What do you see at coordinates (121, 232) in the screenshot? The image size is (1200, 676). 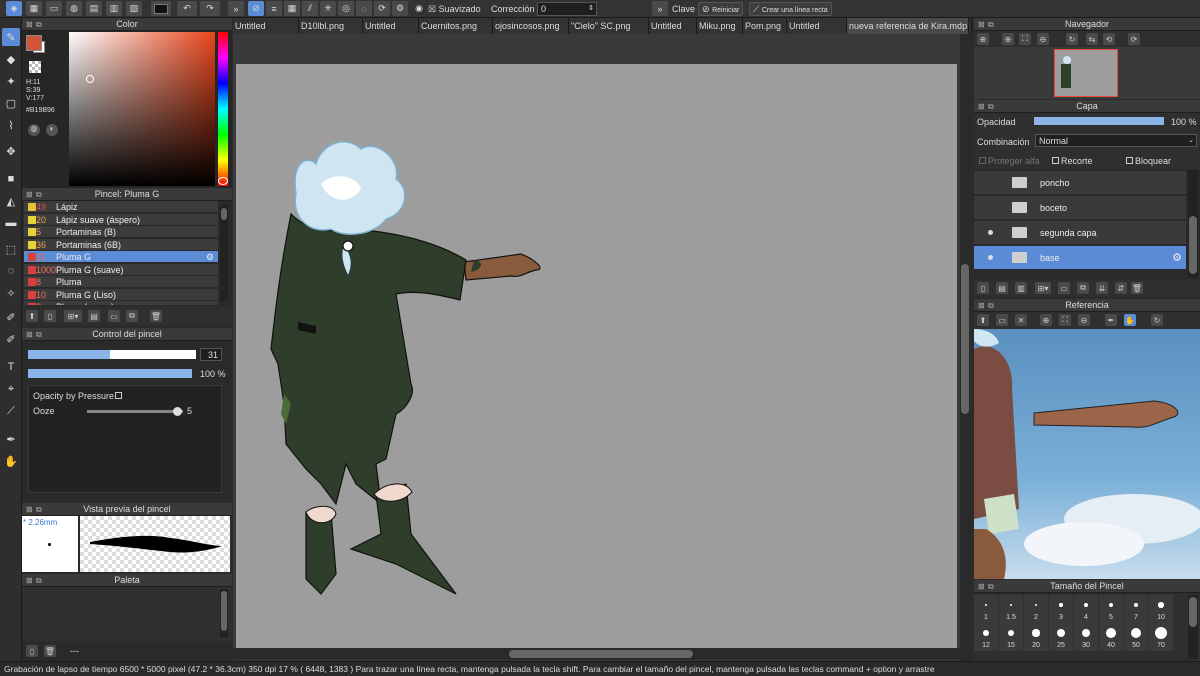 I see `brush-item: 5 Portaminas (B)` at bounding box center [121, 232].